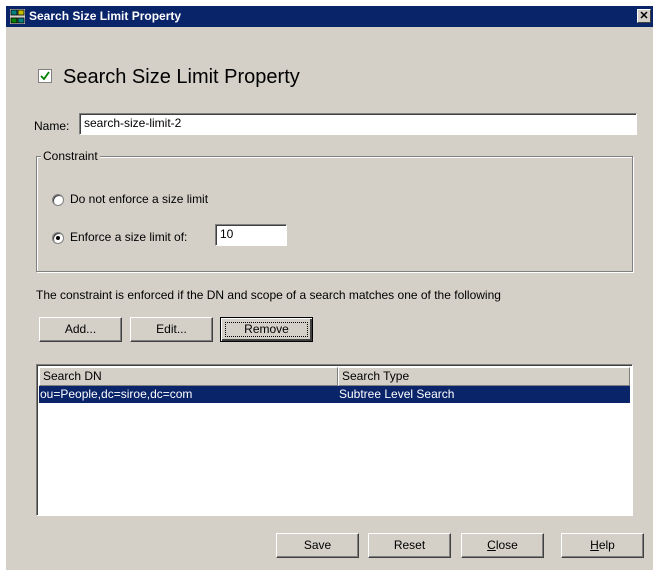 This screenshot has height=570, width=653. I want to click on constraint-legend: Constraint, so click(70, 156).